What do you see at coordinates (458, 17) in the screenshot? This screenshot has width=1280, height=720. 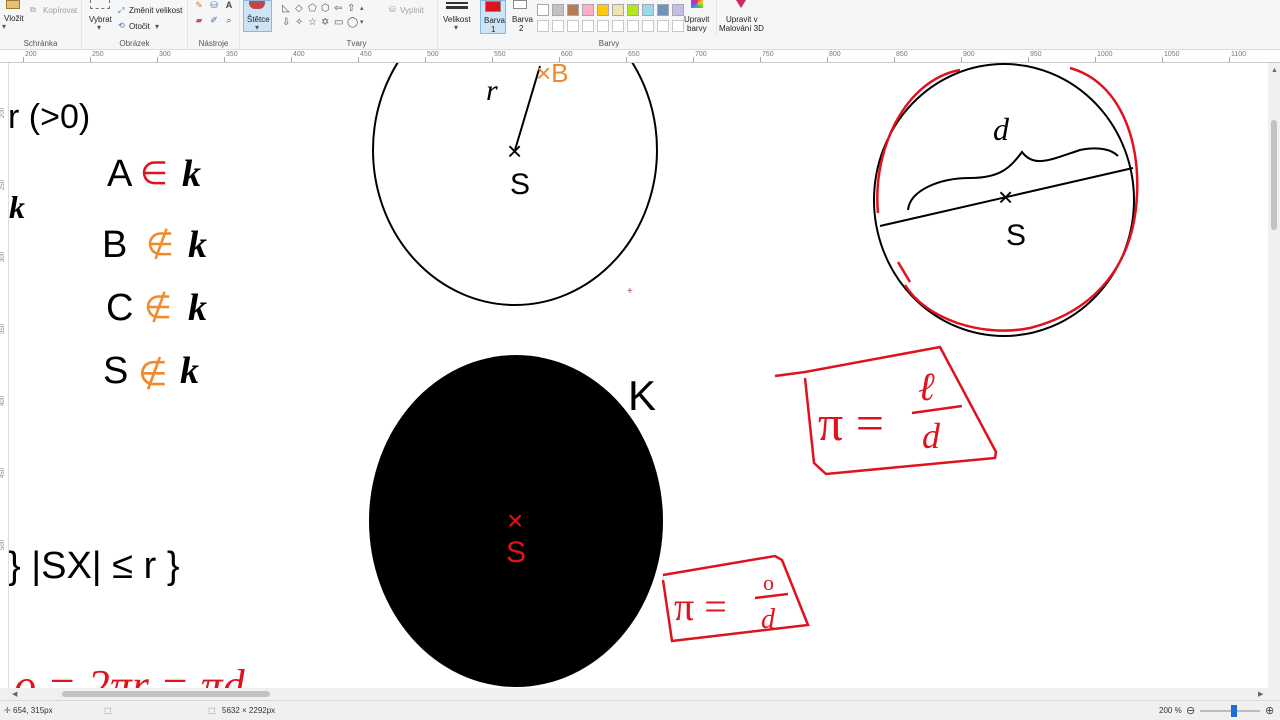 I see `size-button: Velikost ▾` at bounding box center [458, 17].